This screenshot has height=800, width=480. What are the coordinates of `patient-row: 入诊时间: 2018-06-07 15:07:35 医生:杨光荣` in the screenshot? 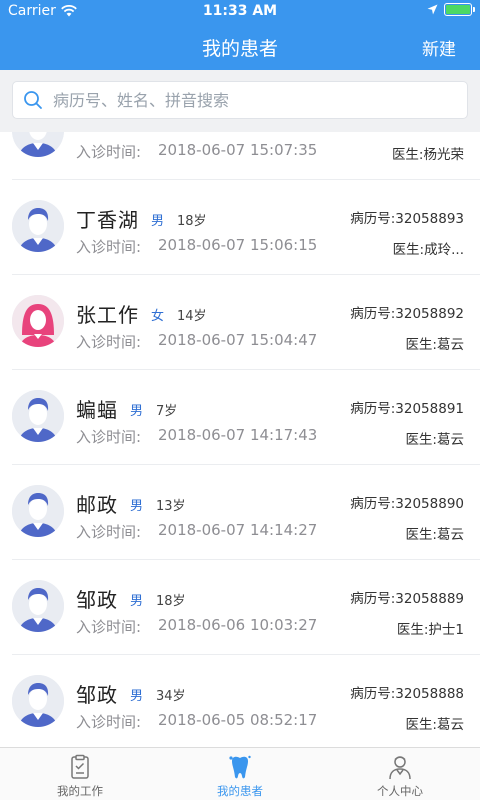 It's located at (240, 156).